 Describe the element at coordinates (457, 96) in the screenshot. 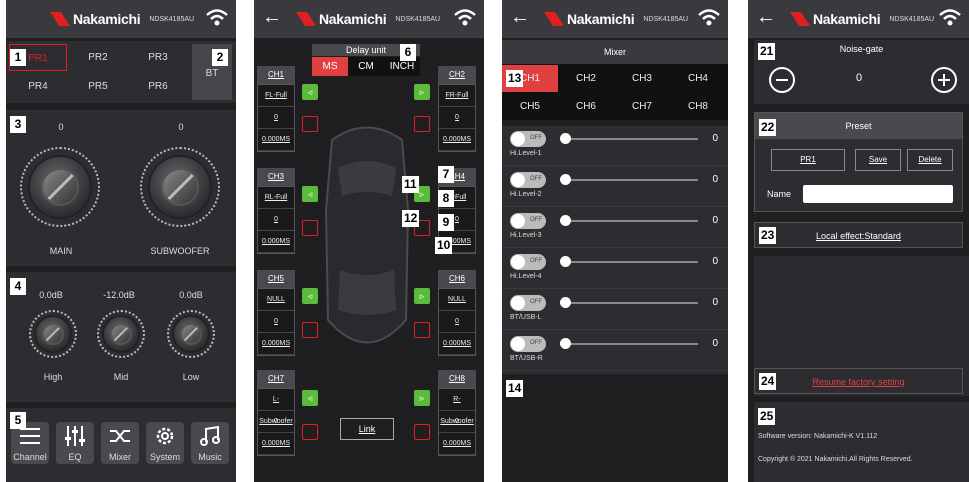

I see `ch2-filter: FR-Full` at that location.